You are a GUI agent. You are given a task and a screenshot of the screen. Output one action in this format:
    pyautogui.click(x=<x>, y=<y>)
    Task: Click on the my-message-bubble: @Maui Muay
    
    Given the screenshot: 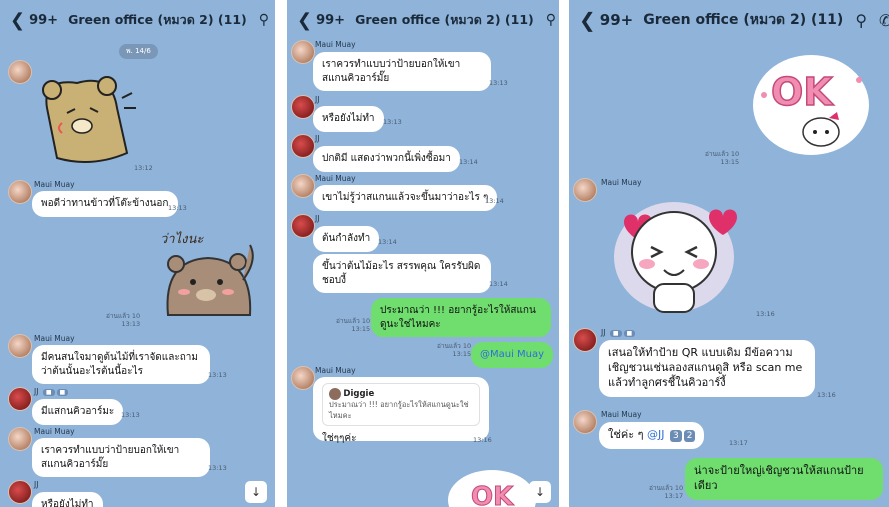 What is the action you would take?
    pyautogui.click(x=512, y=355)
    